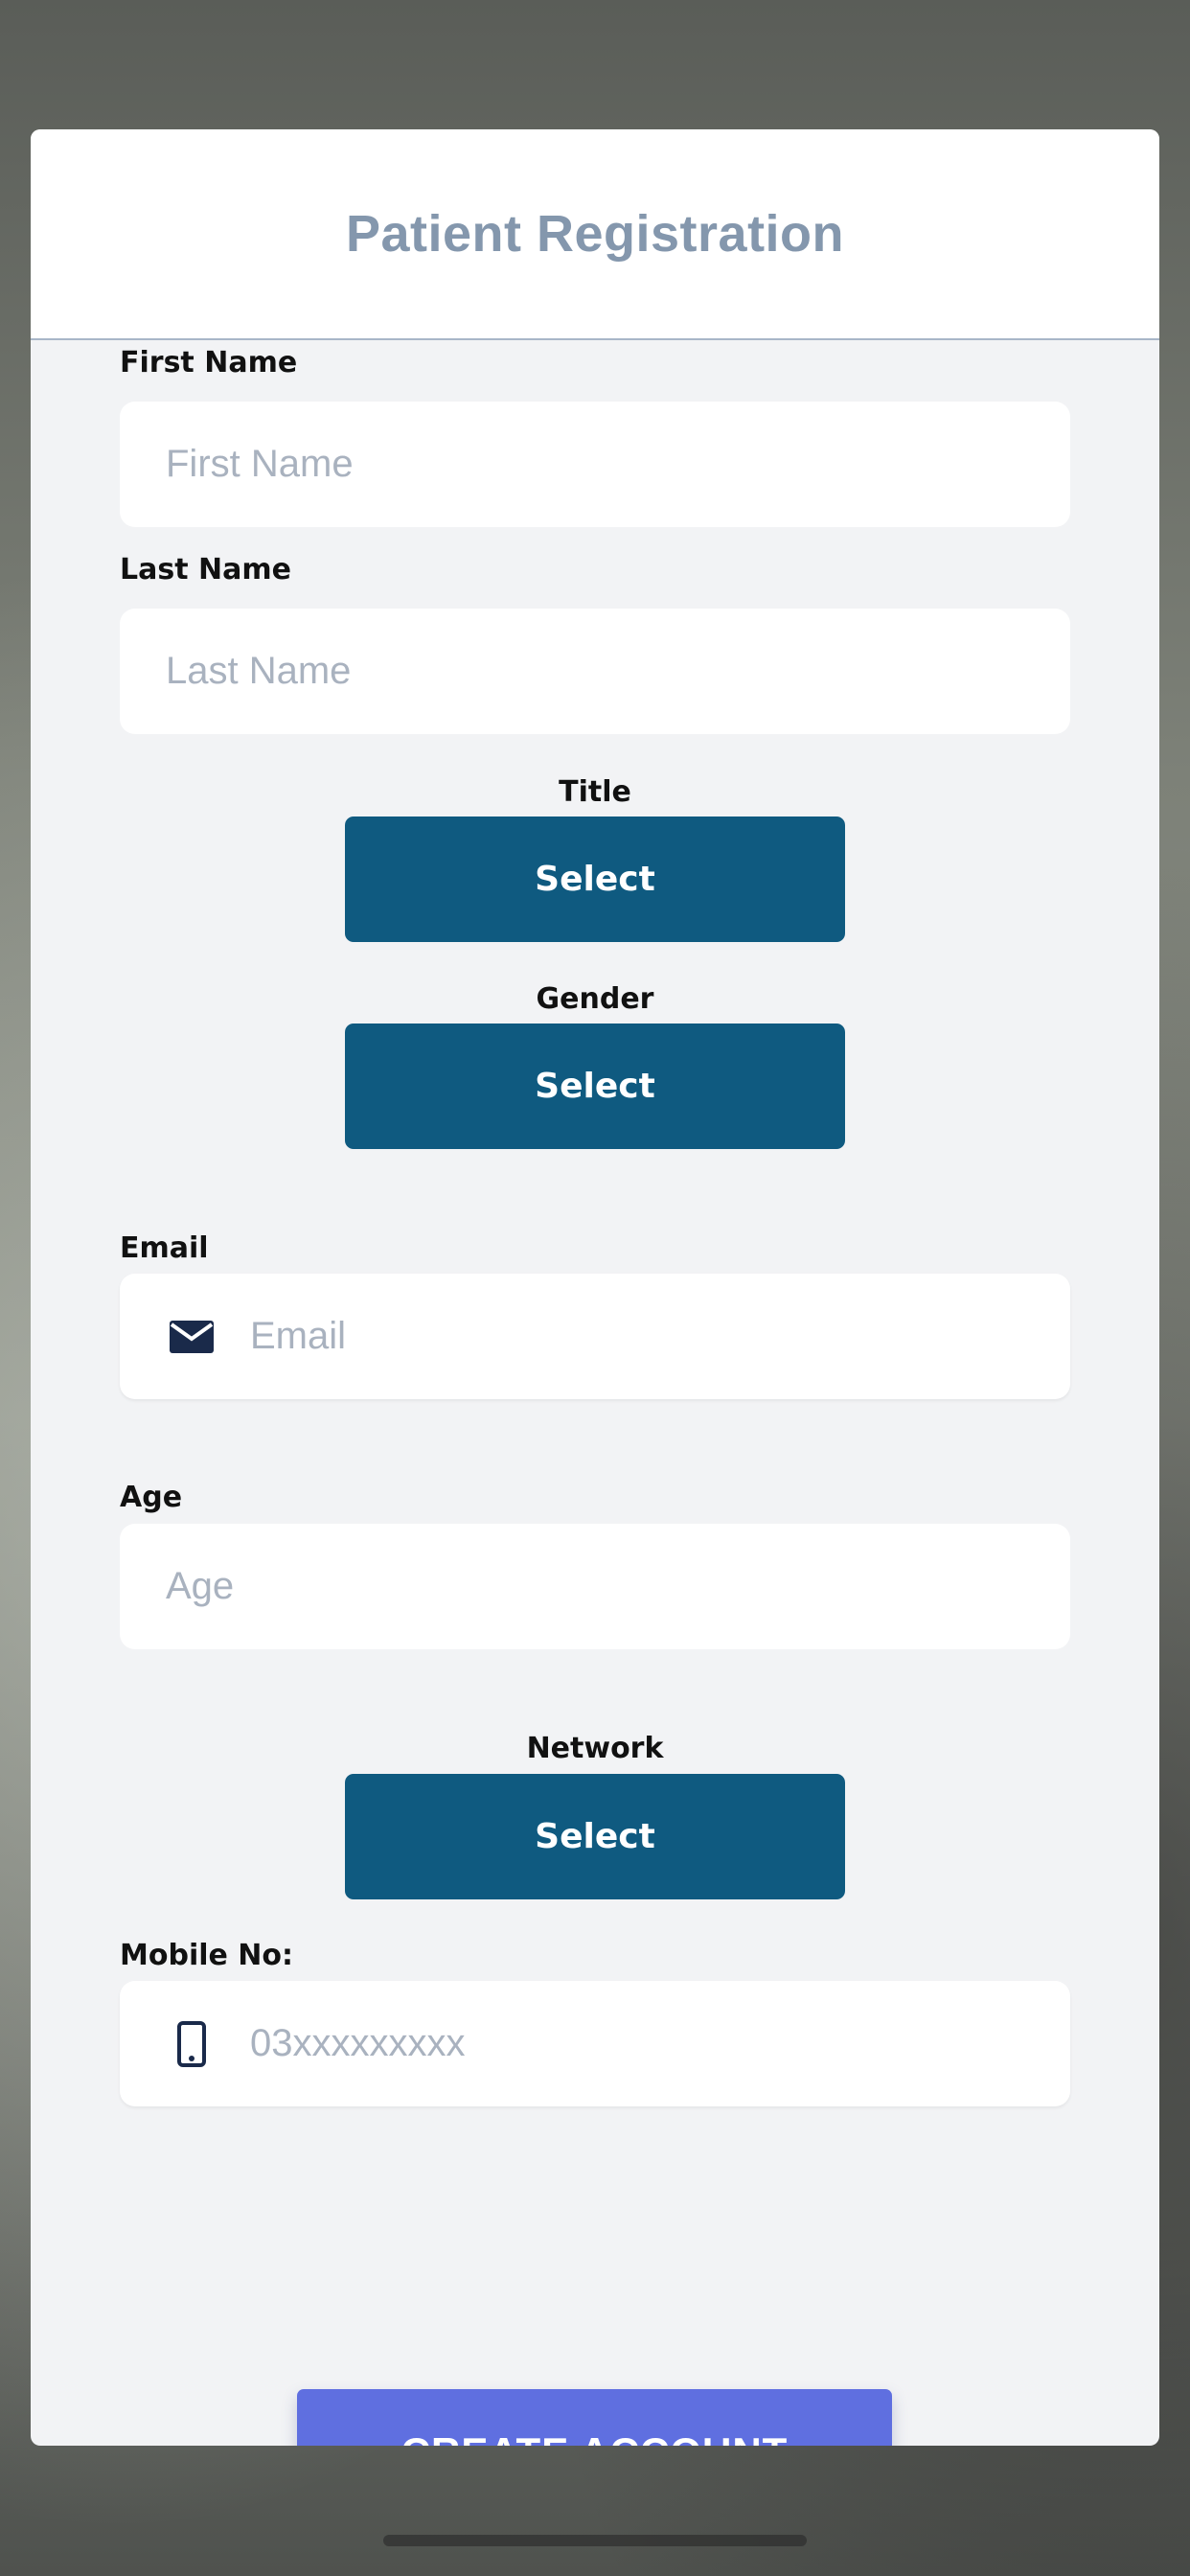  What do you see at coordinates (151, 1497) in the screenshot?
I see `age-label: Age` at bounding box center [151, 1497].